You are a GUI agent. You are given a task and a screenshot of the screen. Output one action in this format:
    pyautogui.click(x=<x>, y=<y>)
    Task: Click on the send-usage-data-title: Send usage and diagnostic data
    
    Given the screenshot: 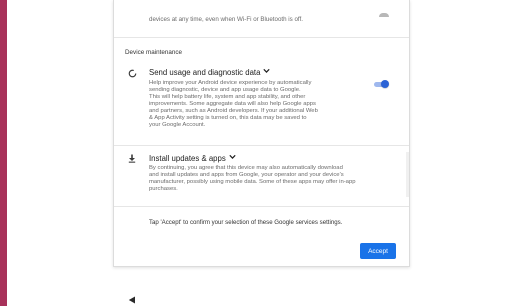 What is the action you would take?
    pyautogui.click(x=210, y=72)
    